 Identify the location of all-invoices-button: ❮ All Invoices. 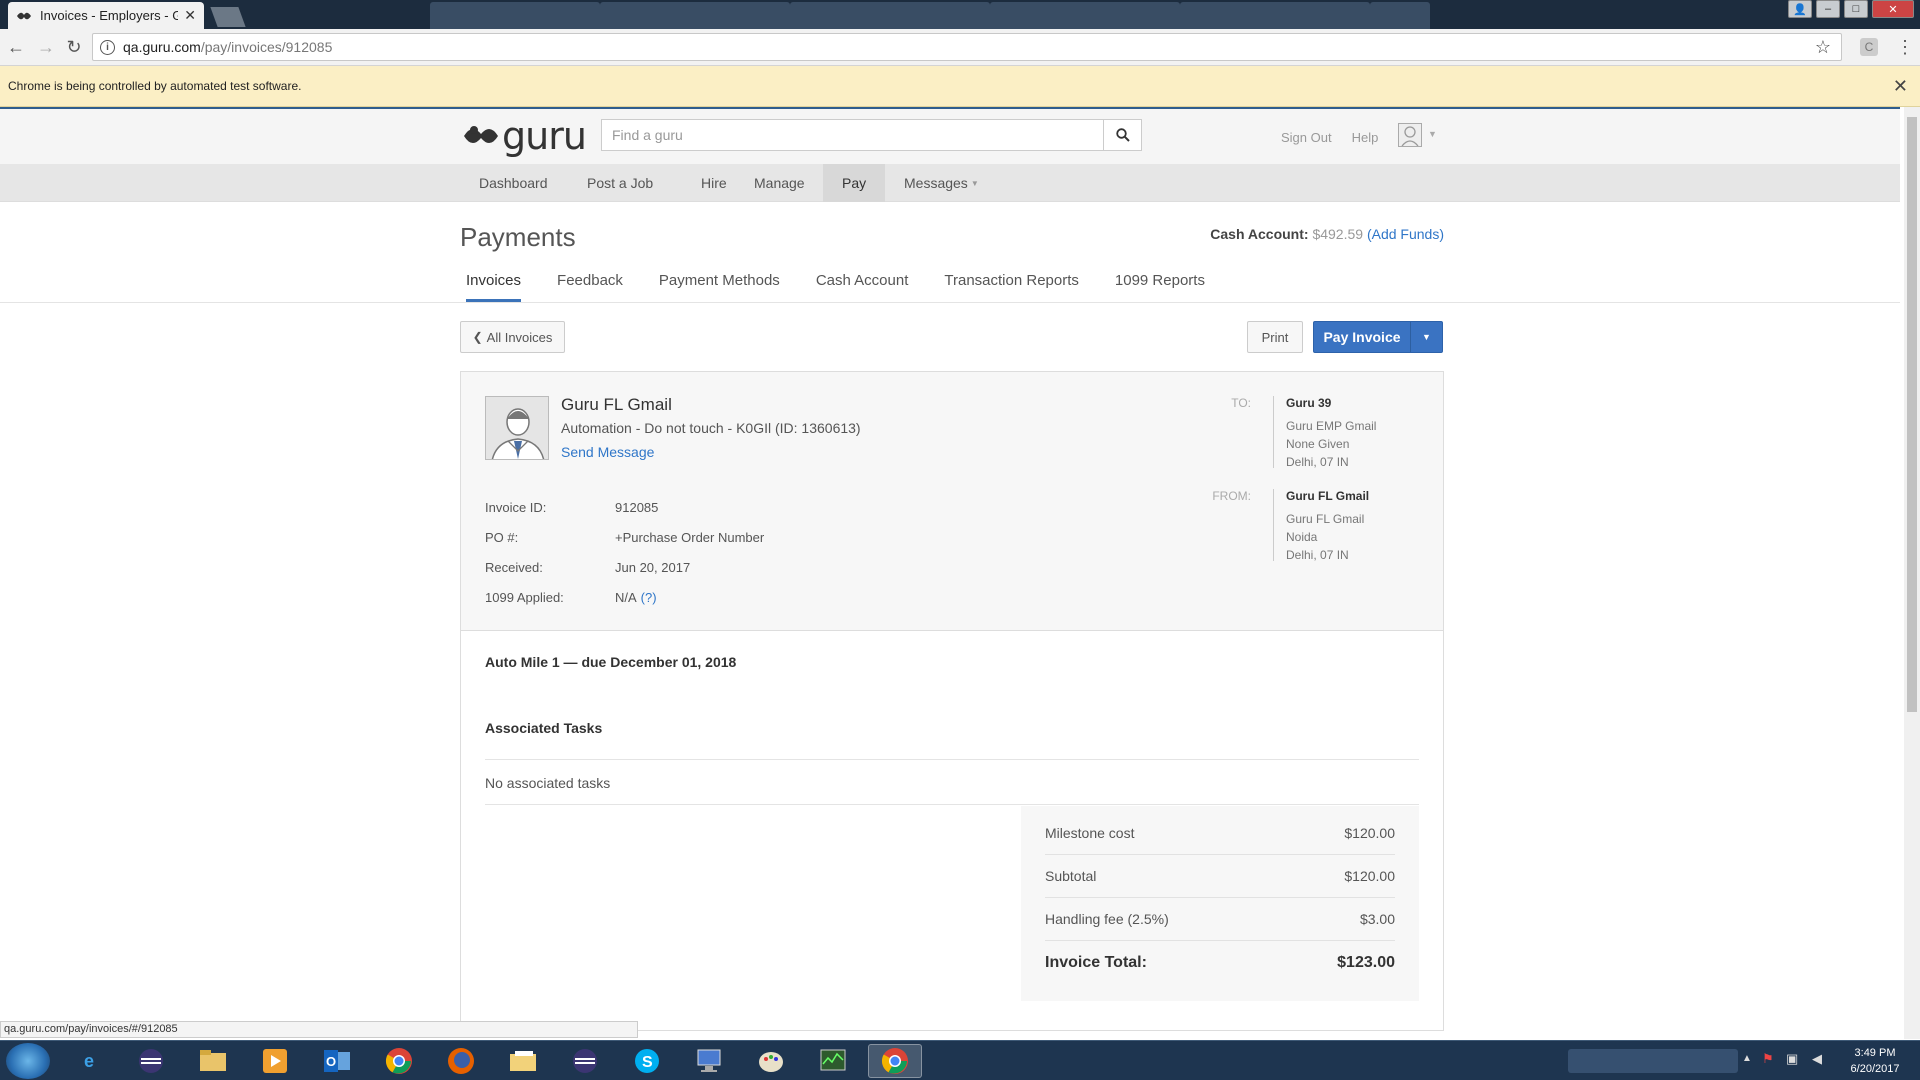
(512, 337).